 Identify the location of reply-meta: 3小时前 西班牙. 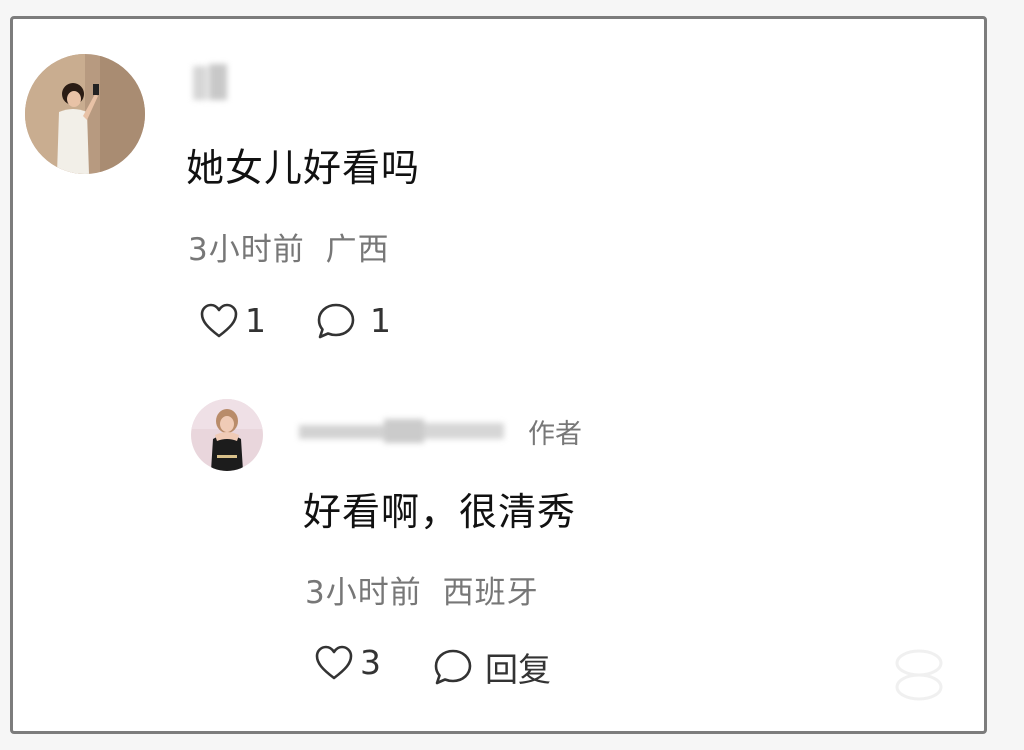
(422, 589).